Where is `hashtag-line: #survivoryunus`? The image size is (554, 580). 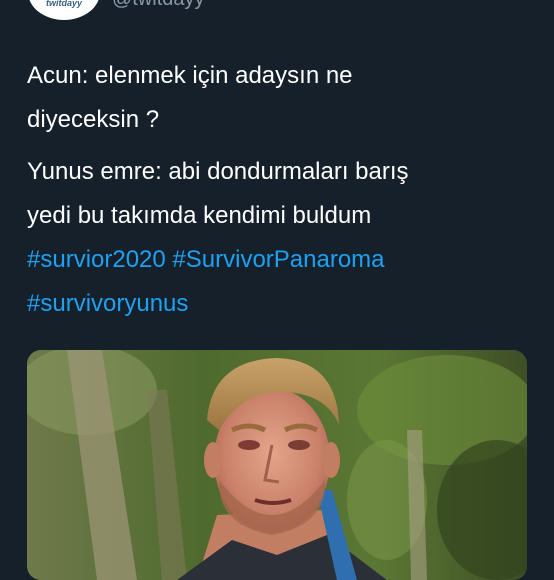
hashtag-line: #survivoryunus is located at coordinates (282, 304).